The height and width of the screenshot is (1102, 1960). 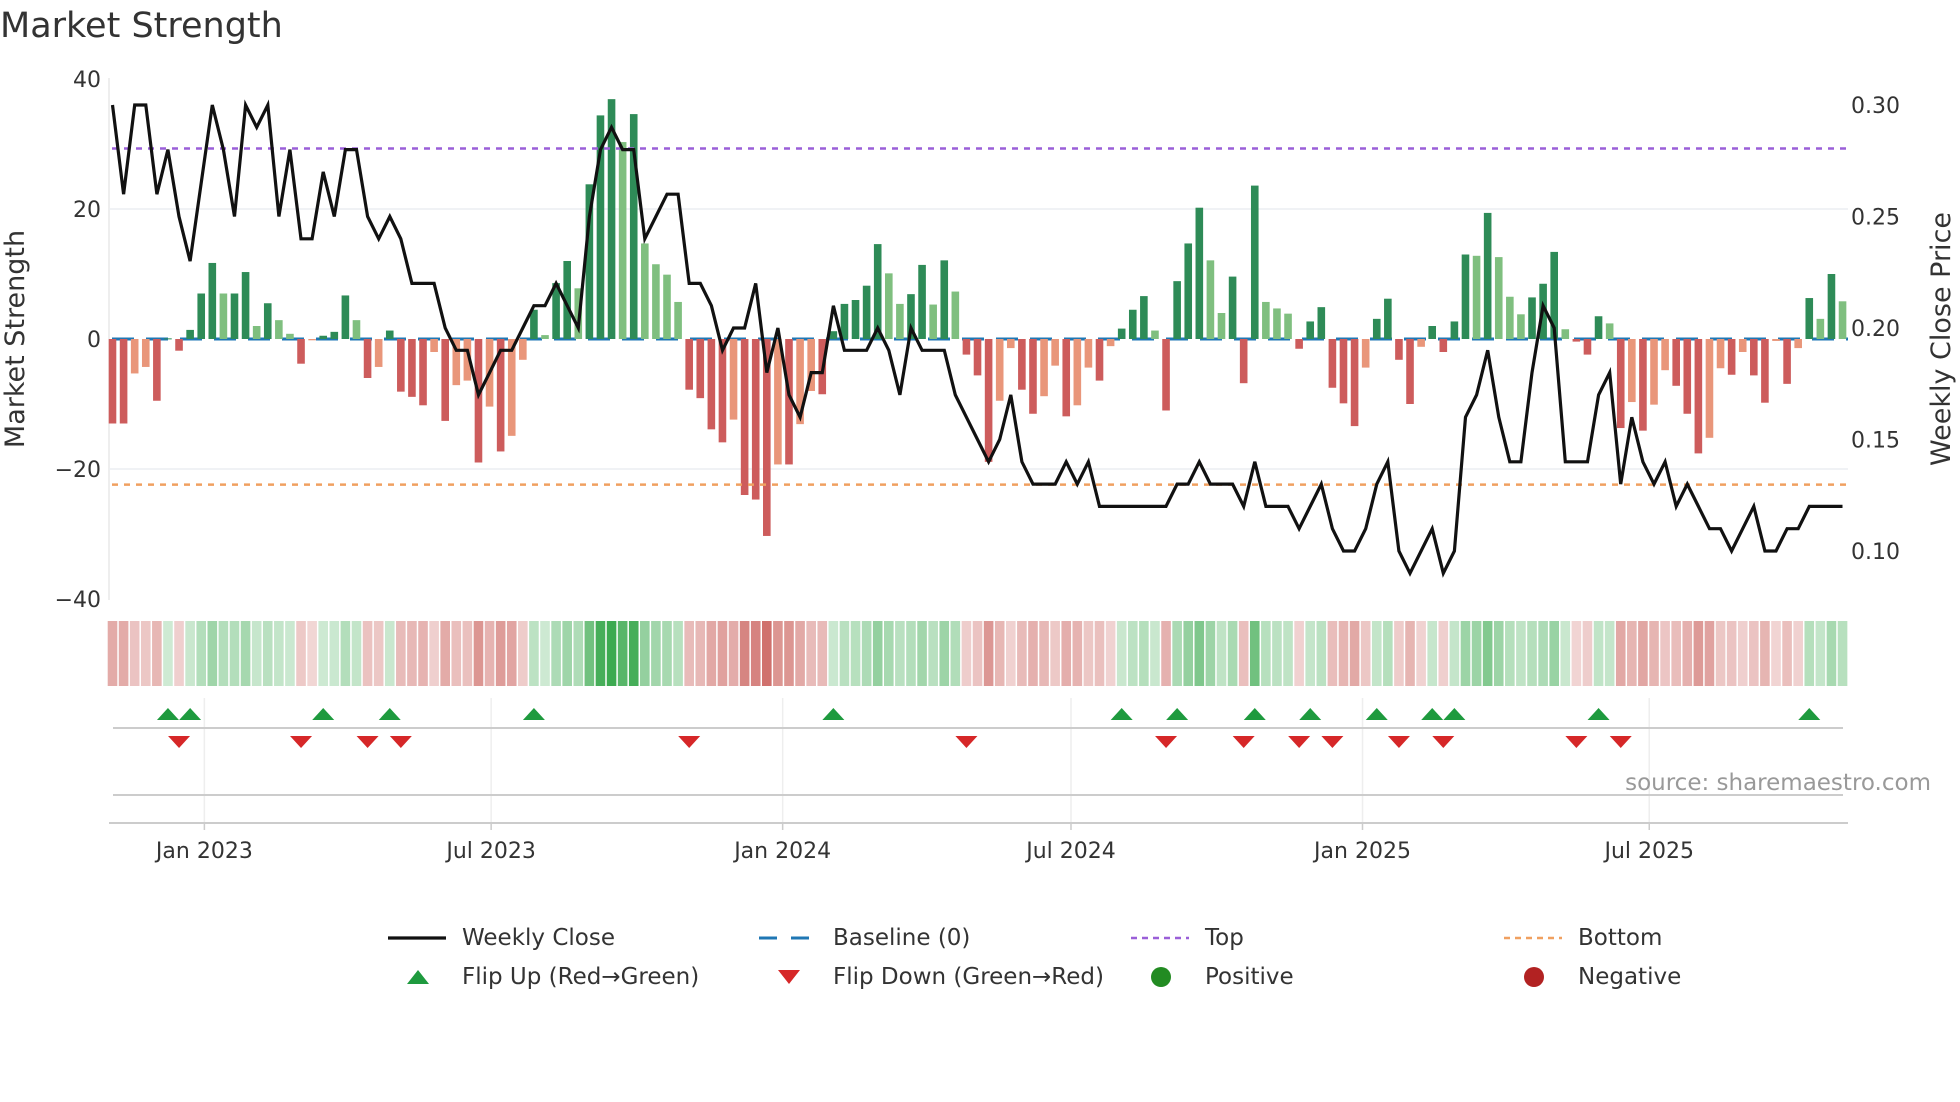 What do you see at coordinates (78, 470) in the screenshot?
I see `y-tick-label: −20` at bounding box center [78, 470].